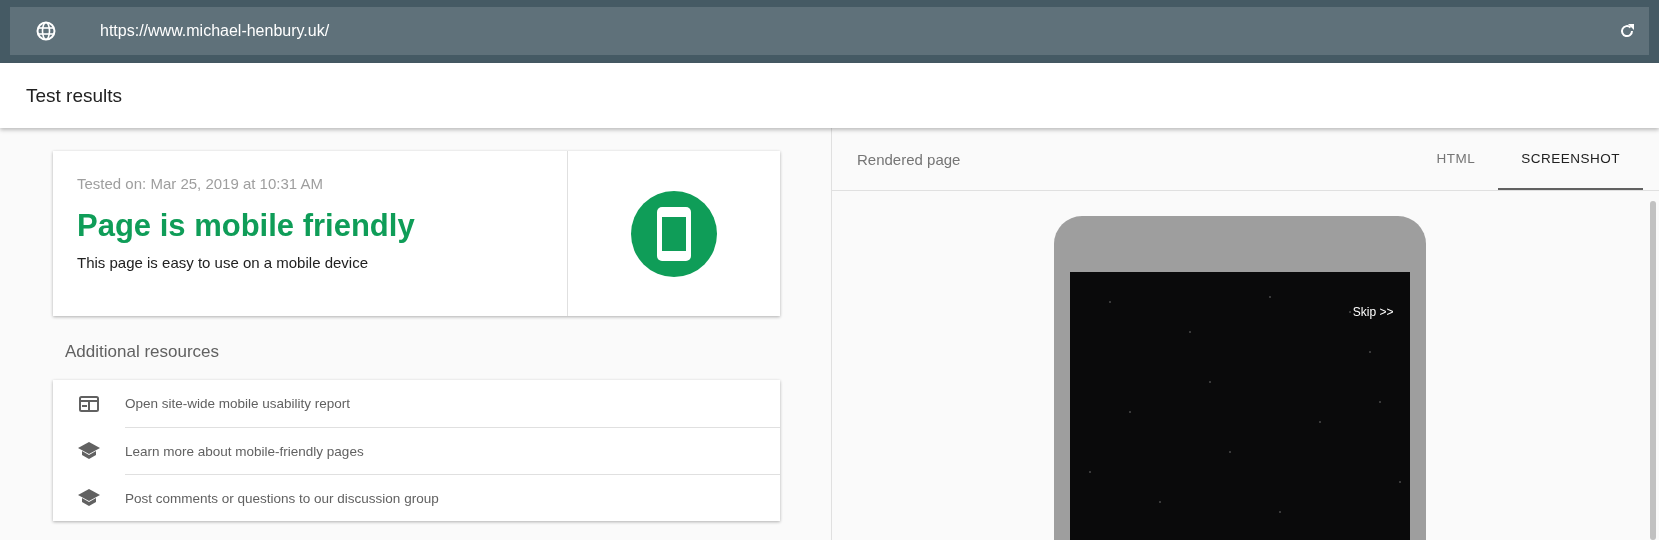  What do you see at coordinates (238, 403) in the screenshot?
I see `resource-link: Open site-wide mobile usability report` at bounding box center [238, 403].